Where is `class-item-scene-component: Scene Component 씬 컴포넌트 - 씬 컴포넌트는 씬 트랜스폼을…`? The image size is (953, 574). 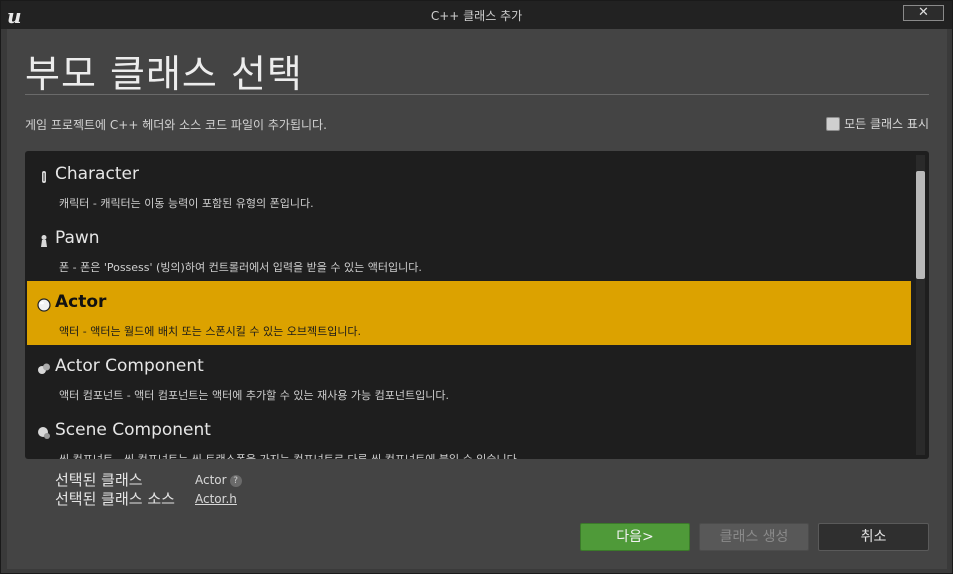
class-item-scene-component: Scene Component 씬 컴포넌트 - 씬 컴포넌트는 씬 트랜스폼을… is located at coordinates (469, 434).